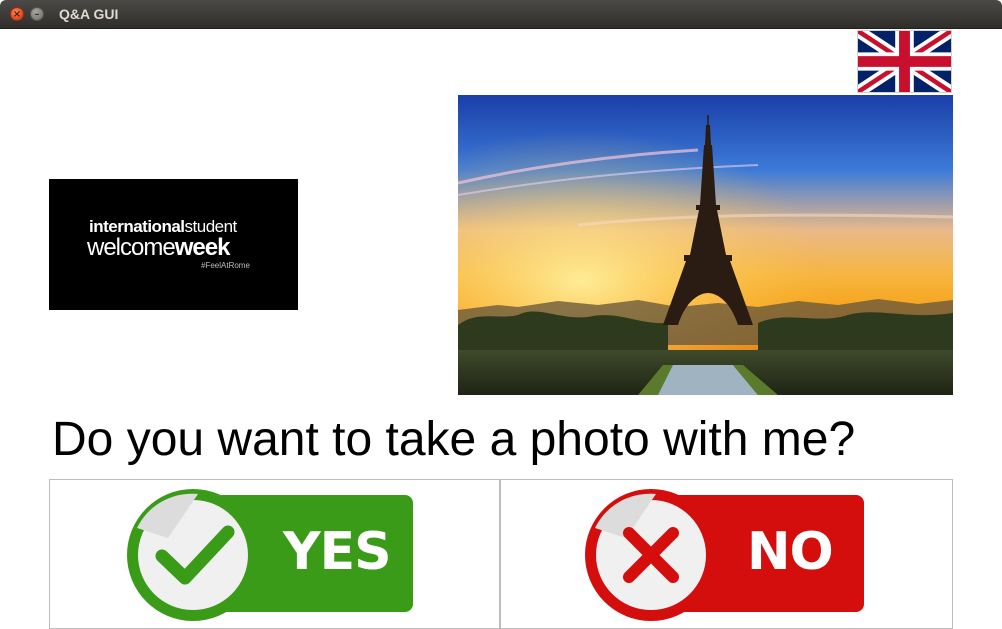  I want to click on logo-line-2: welcomeweek, so click(158, 247).